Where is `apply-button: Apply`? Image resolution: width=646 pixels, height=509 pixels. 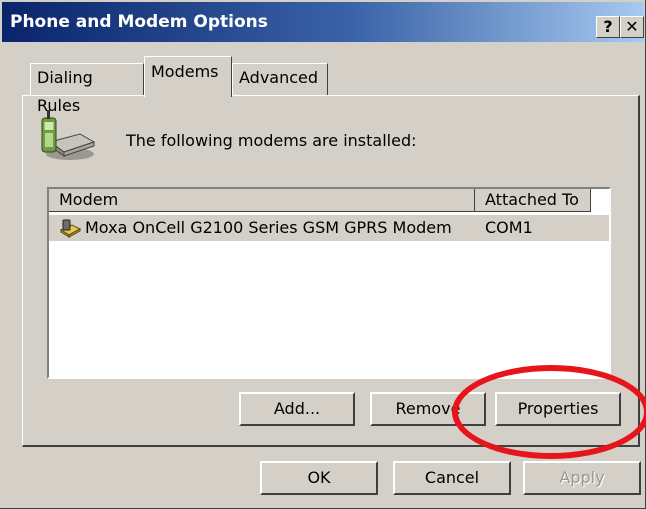 apply-button: Apply is located at coordinates (582, 478).